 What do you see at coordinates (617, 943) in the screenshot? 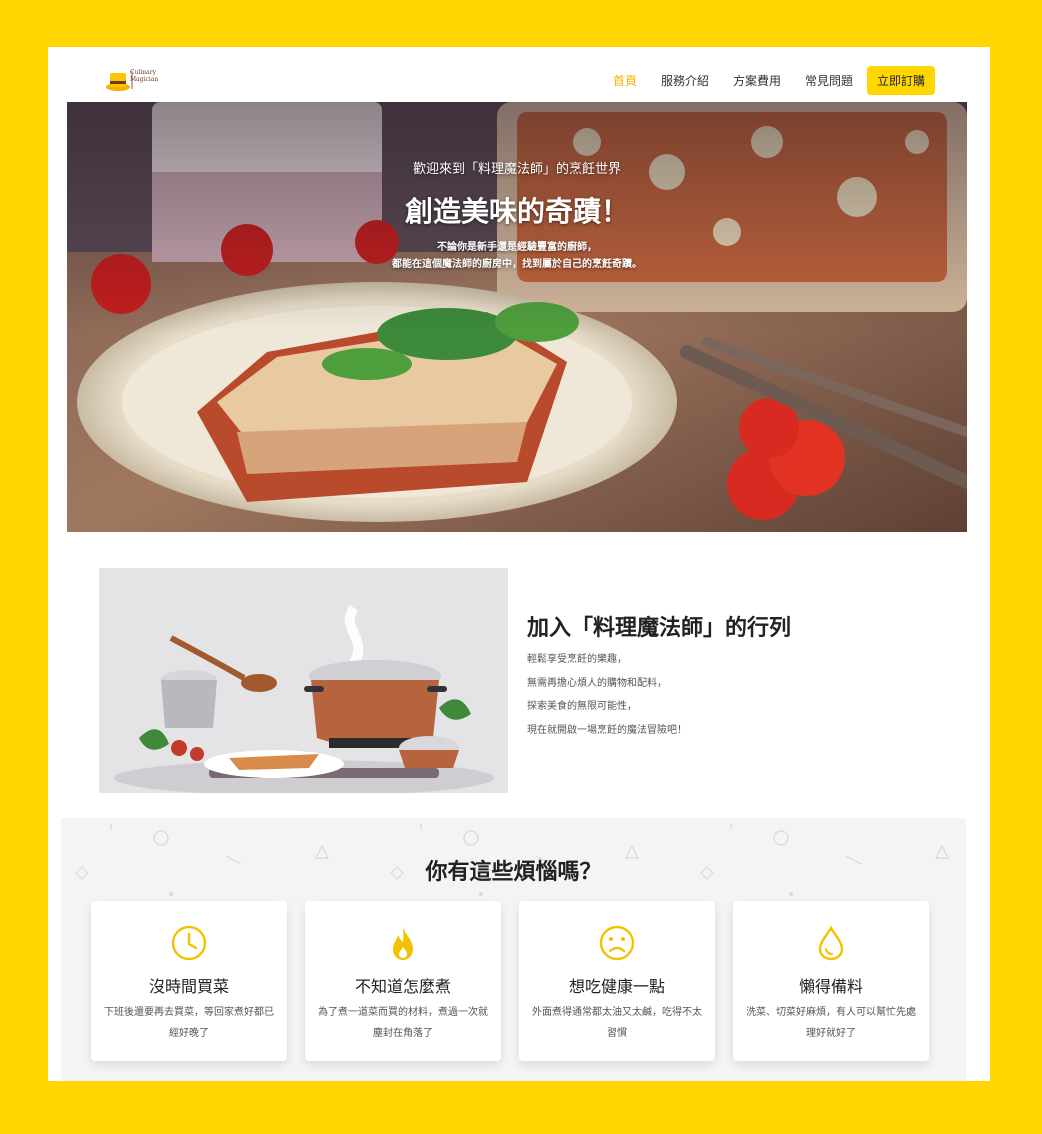
I see `sad-face-icon` at bounding box center [617, 943].